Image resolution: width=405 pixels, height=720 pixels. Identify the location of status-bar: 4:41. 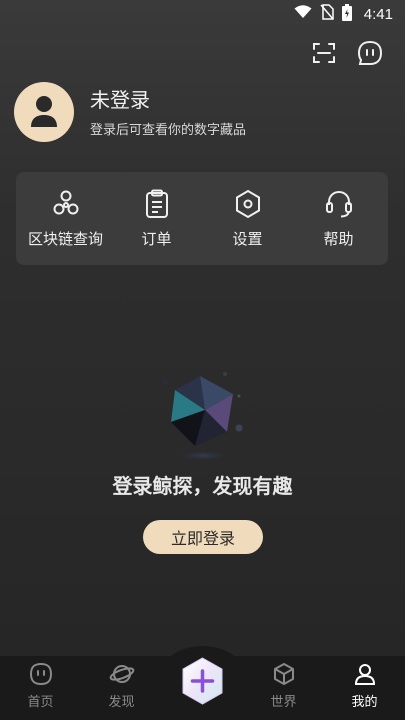
(202, 14).